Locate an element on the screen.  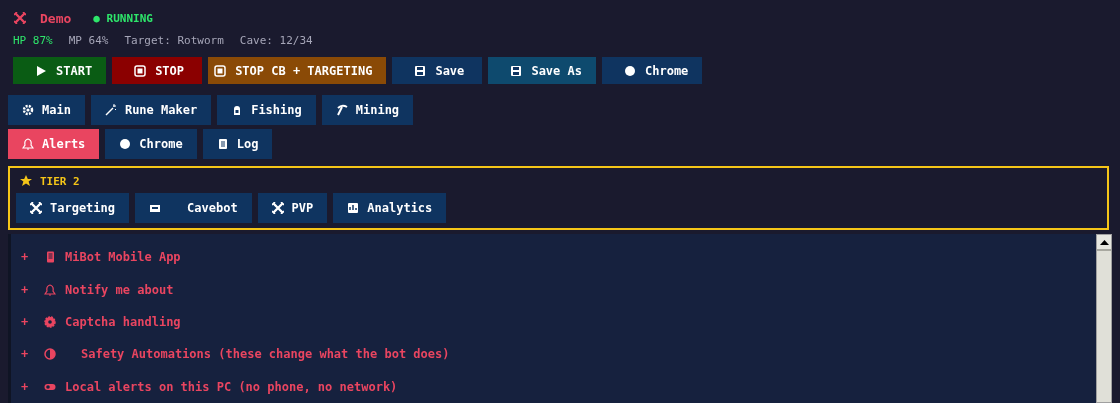
tab: Log is located at coordinates (237, 144).